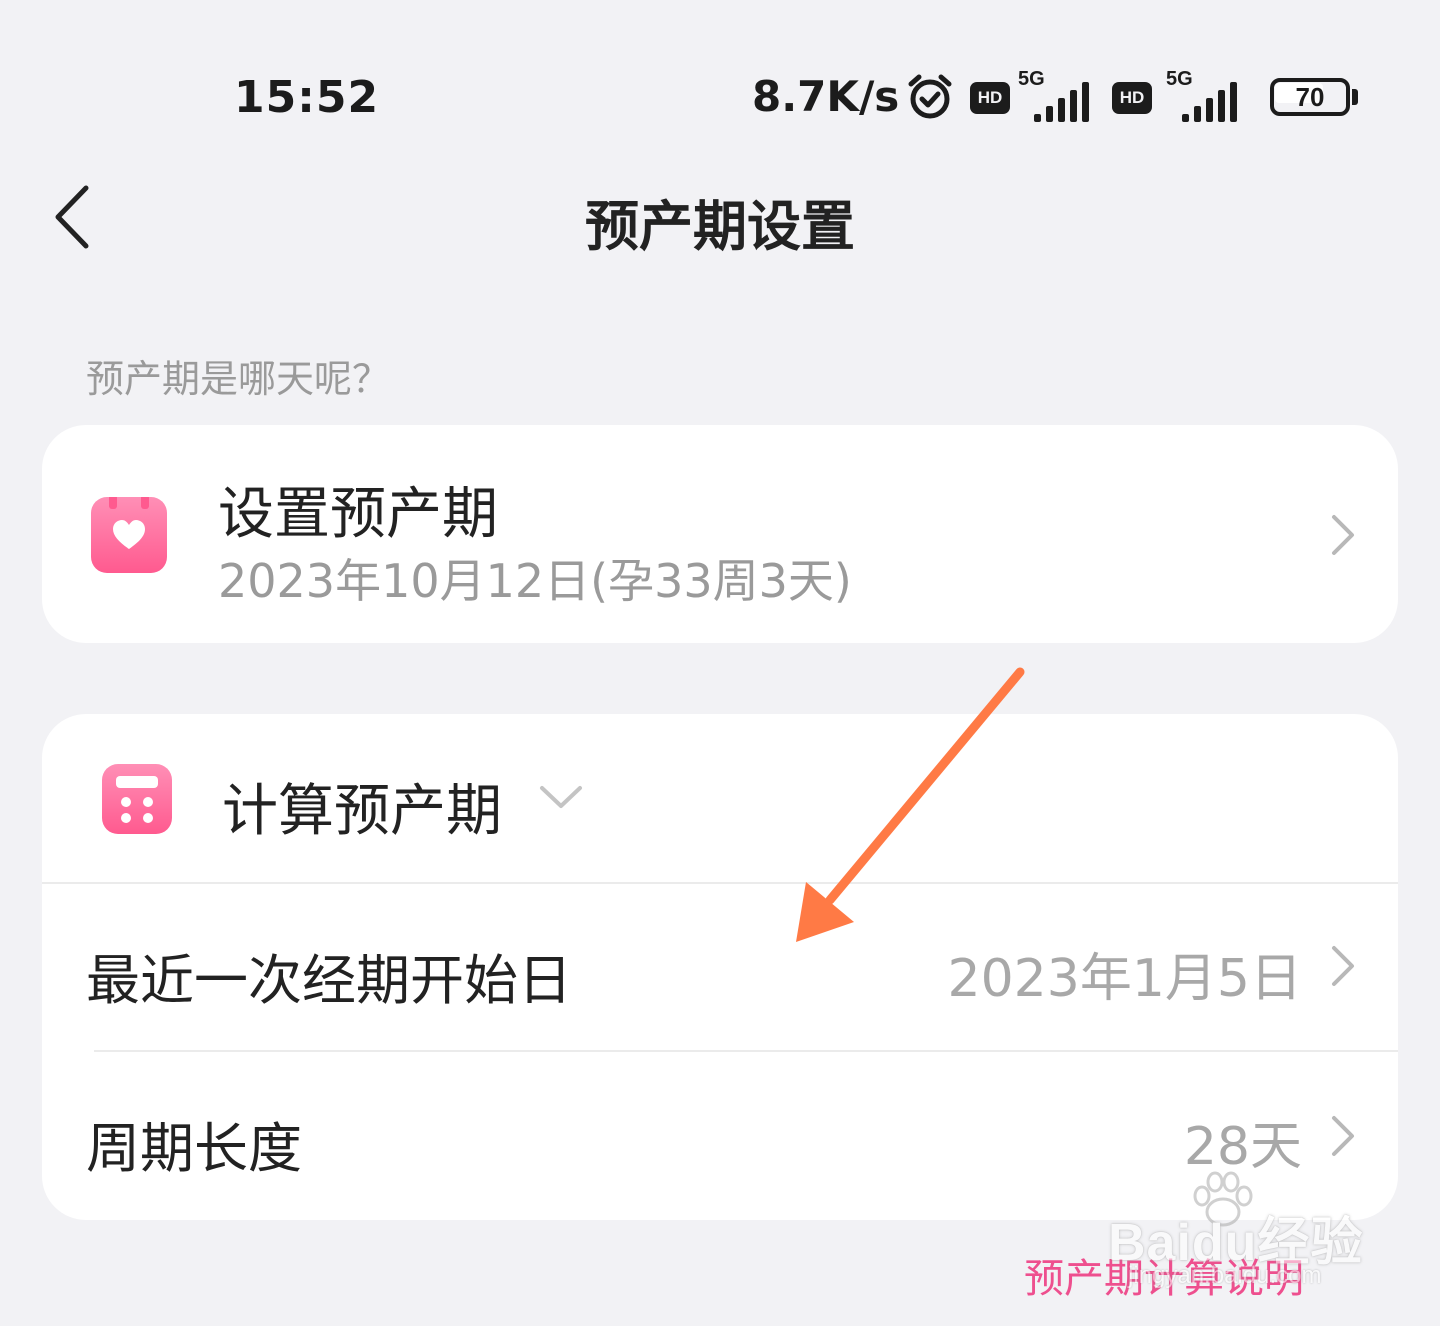 The image size is (1440, 1326). I want to click on cycle-length-value: 28天, so click(1242, 1147).